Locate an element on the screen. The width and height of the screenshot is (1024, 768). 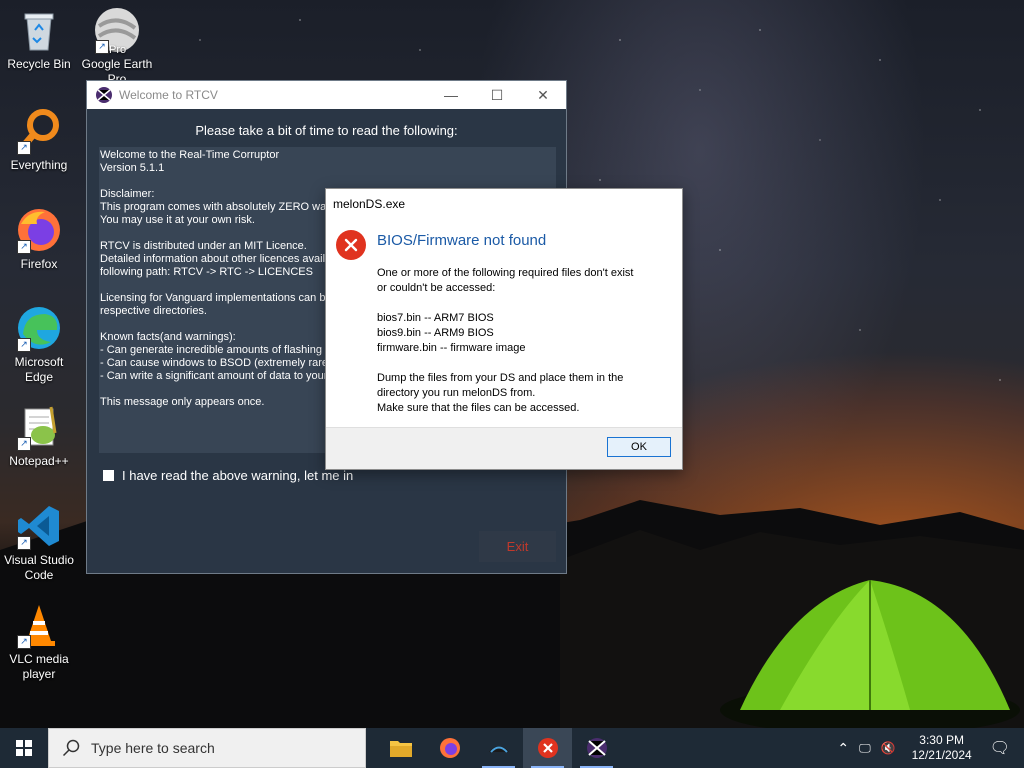
desktop-icon-recycle-bin: Recycle Bin is located at coordinates (39, 39).